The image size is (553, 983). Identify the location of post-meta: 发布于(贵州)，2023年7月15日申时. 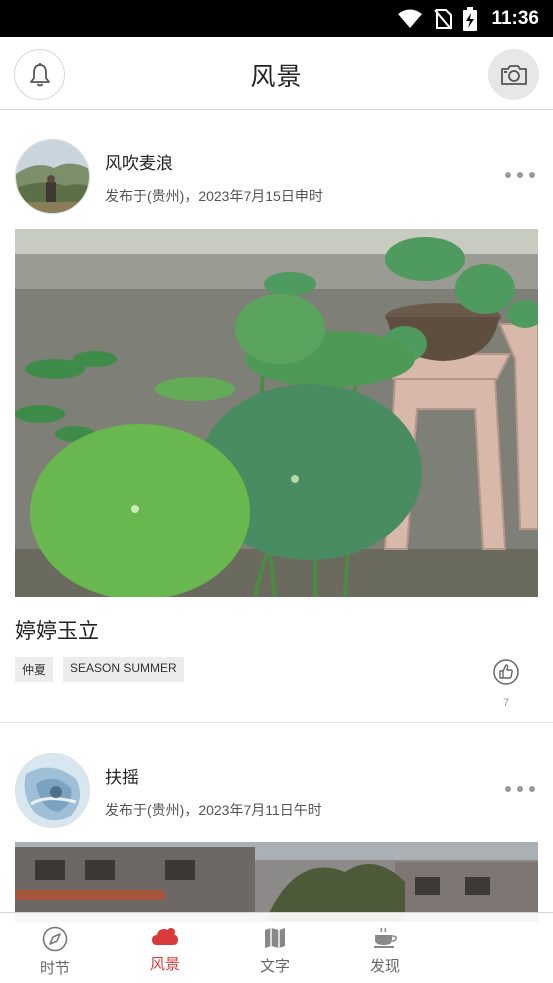
(214, 196).